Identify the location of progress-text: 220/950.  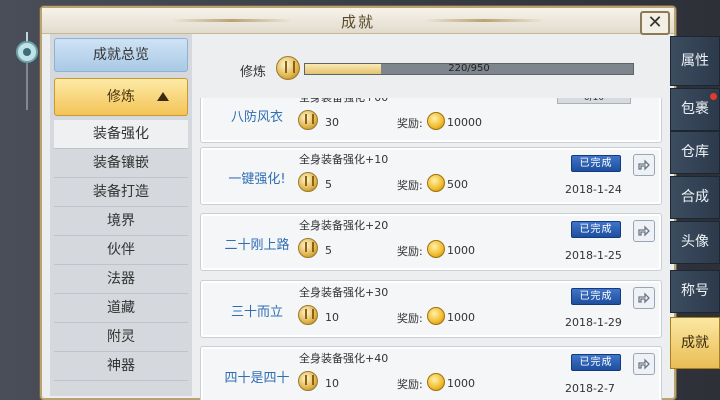
(469, 68).